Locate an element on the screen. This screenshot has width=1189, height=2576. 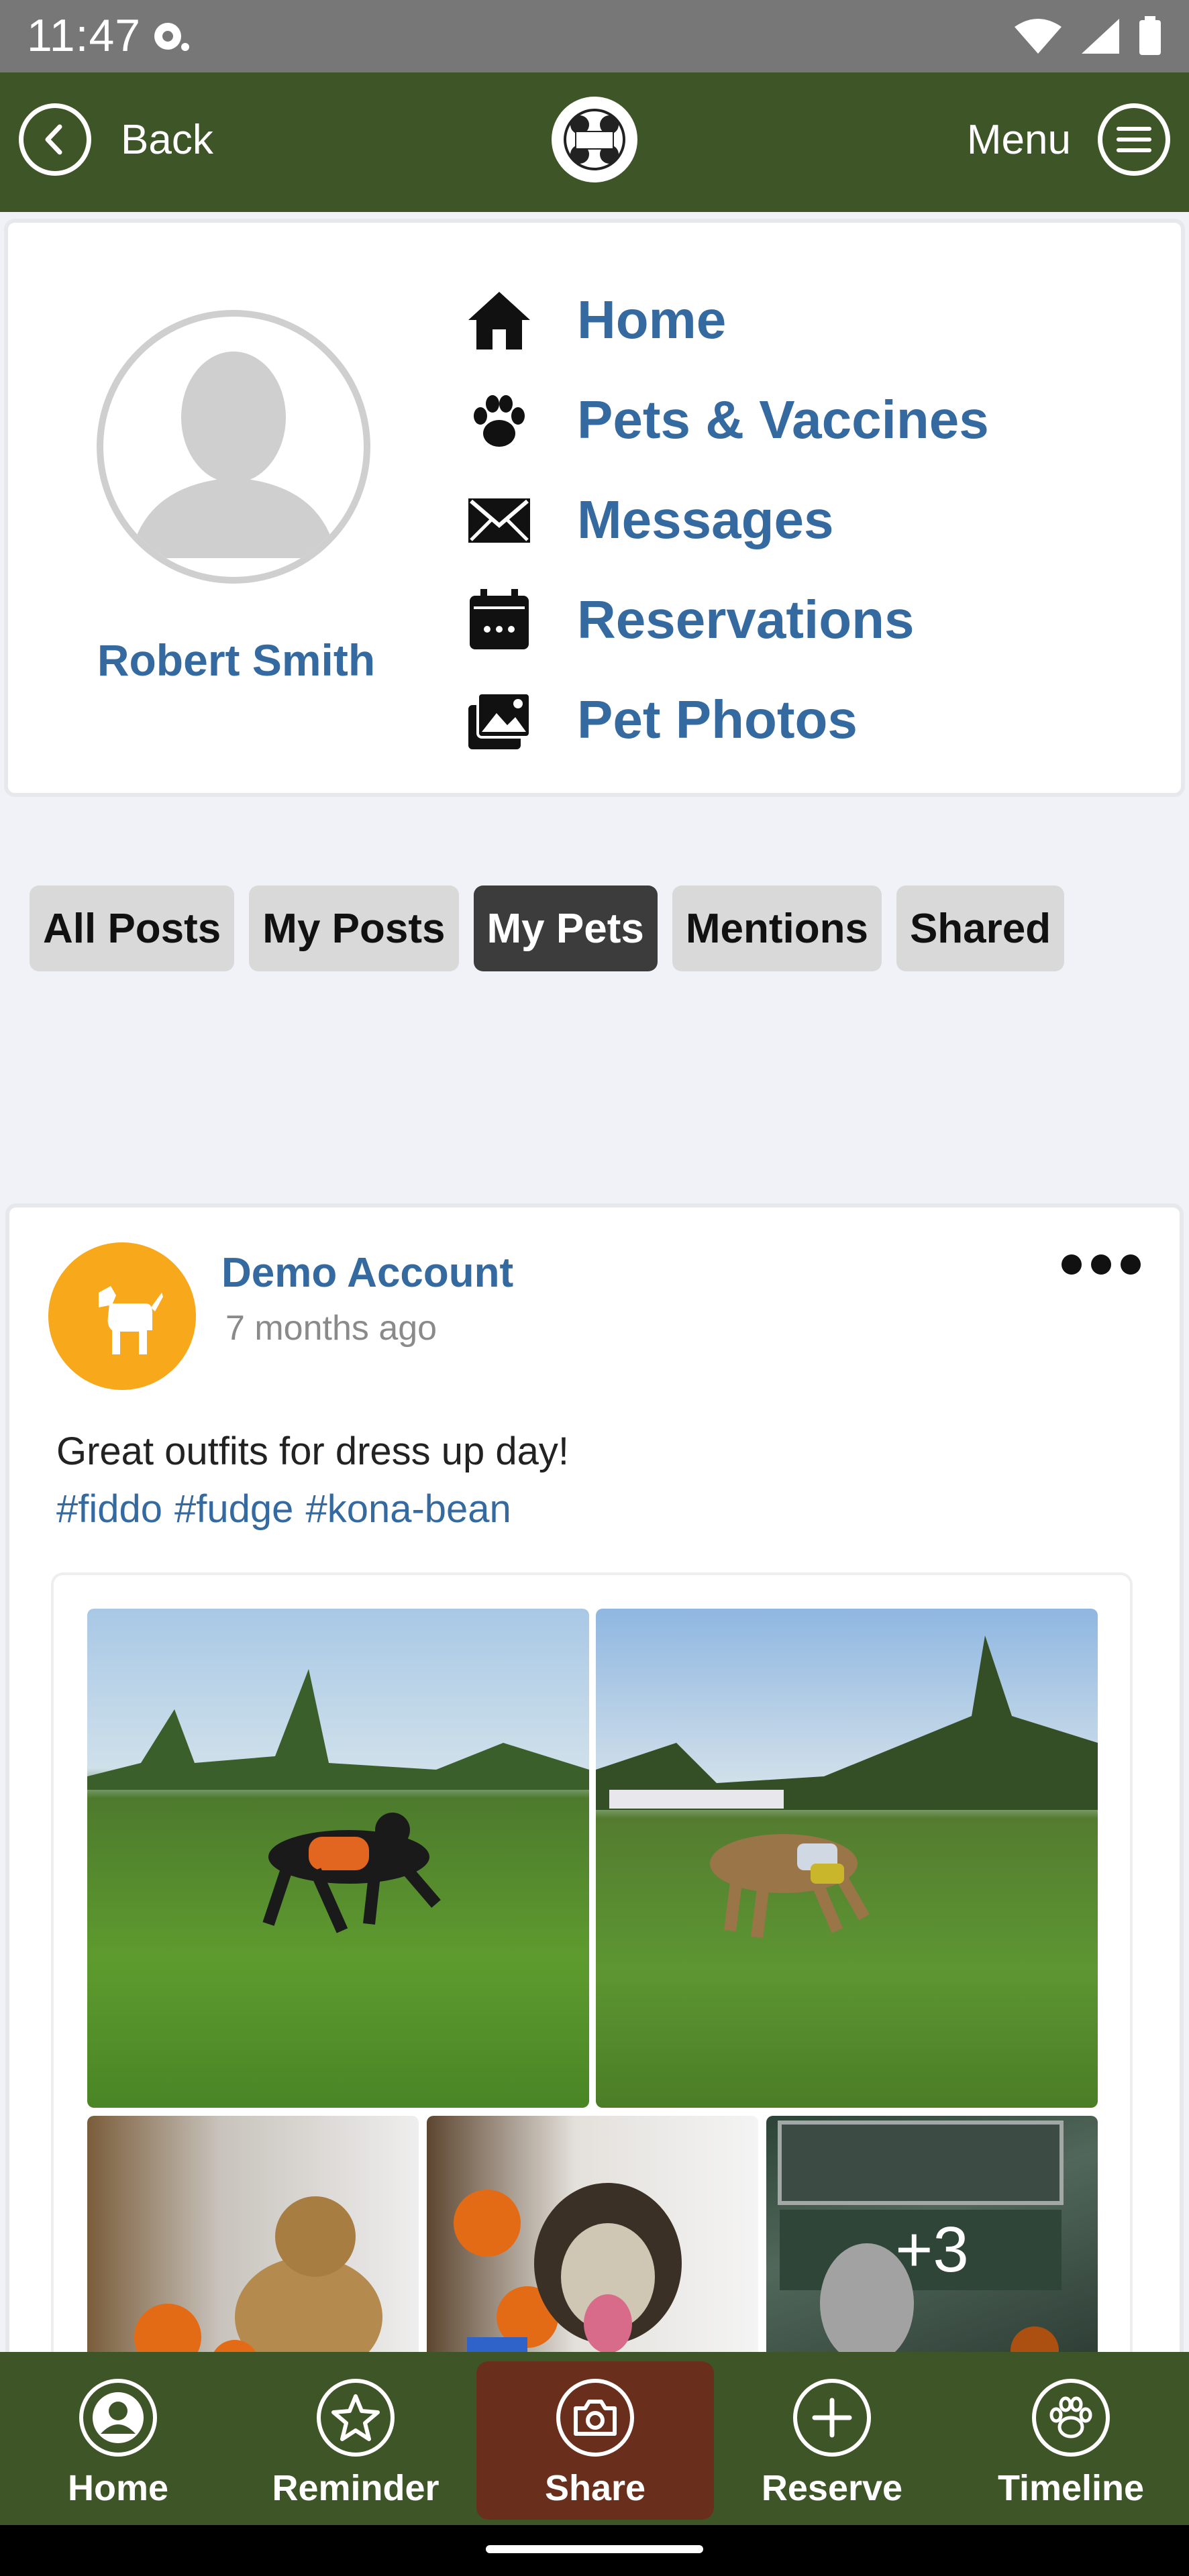
hamburger-icon is located at coordinates (1134, 139).